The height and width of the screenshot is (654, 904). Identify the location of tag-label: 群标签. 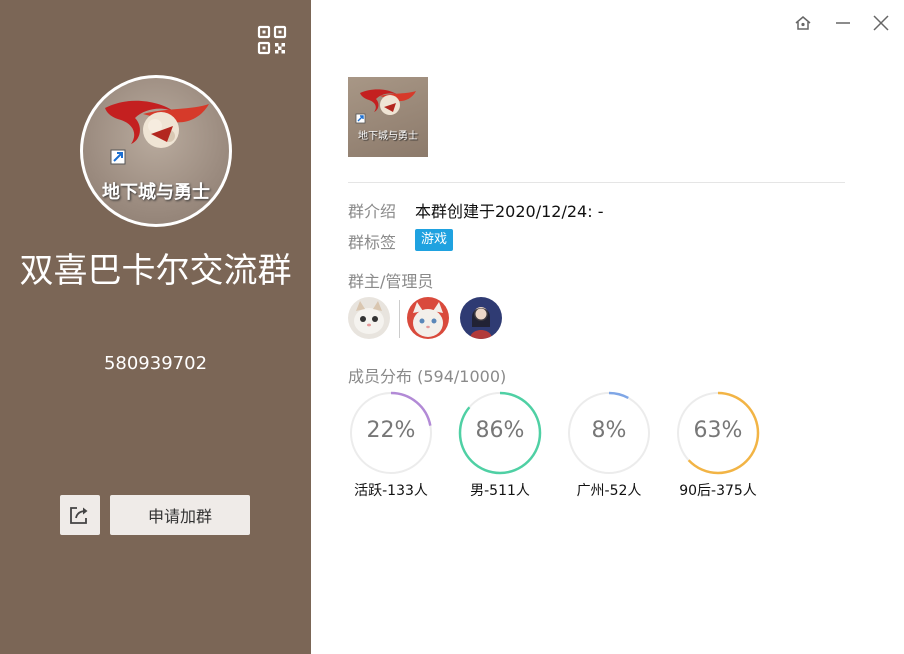
(372, 242).